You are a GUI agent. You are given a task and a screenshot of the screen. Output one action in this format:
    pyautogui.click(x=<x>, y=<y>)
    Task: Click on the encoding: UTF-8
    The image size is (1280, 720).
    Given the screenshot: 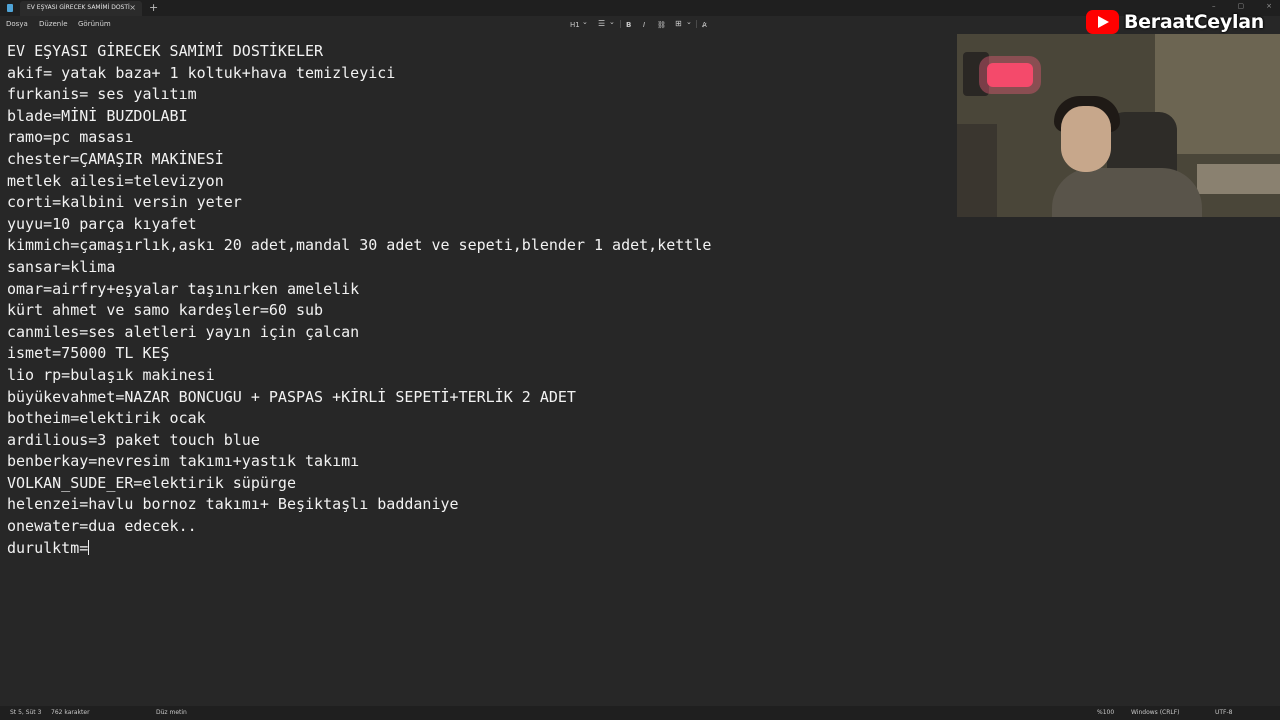 What is the action you would take?
    pyautogui.click(x=1224, y=712)
    